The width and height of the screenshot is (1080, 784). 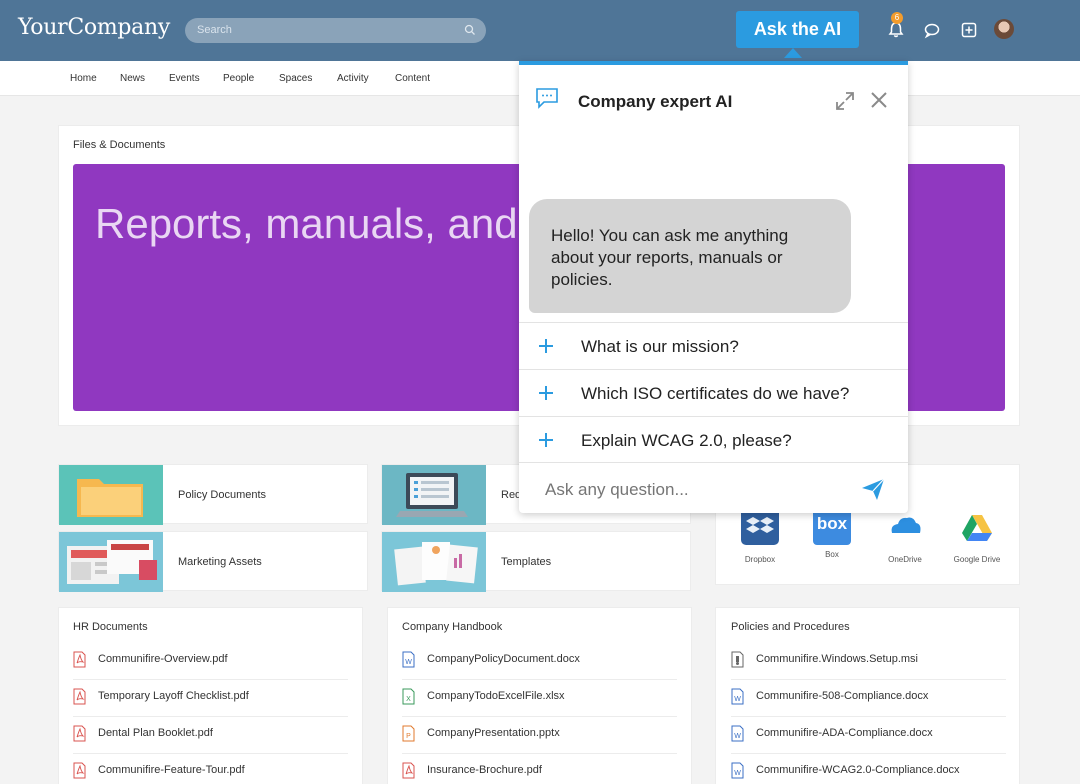 What do you see at coordinates (111, 562) in the screenshot?
I see `marketing-assets-illustration-icon` at bounding box center [111, 562].